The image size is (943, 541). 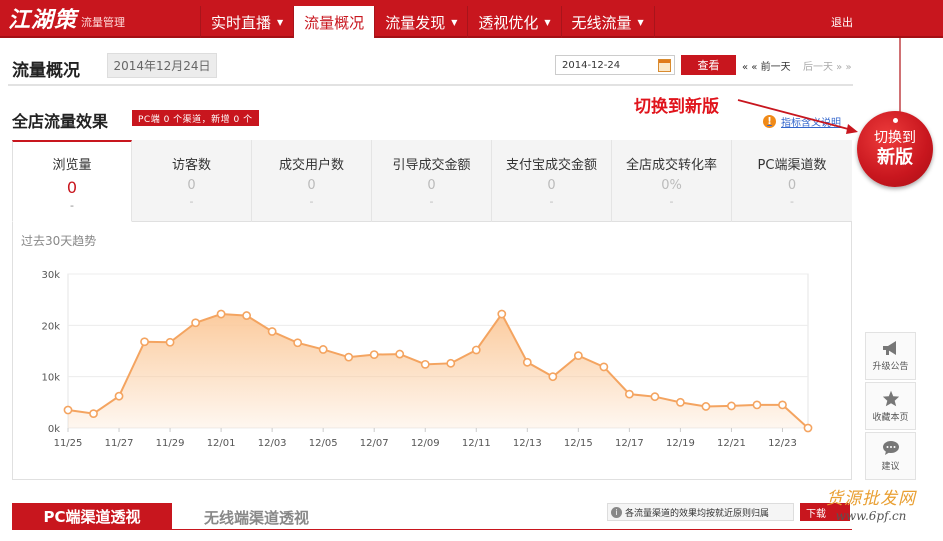 What do you see at coordinates (591, 65) in the screenshot?
I see `date-input-value: 2014-12-24` at bounding box center [591, 65].